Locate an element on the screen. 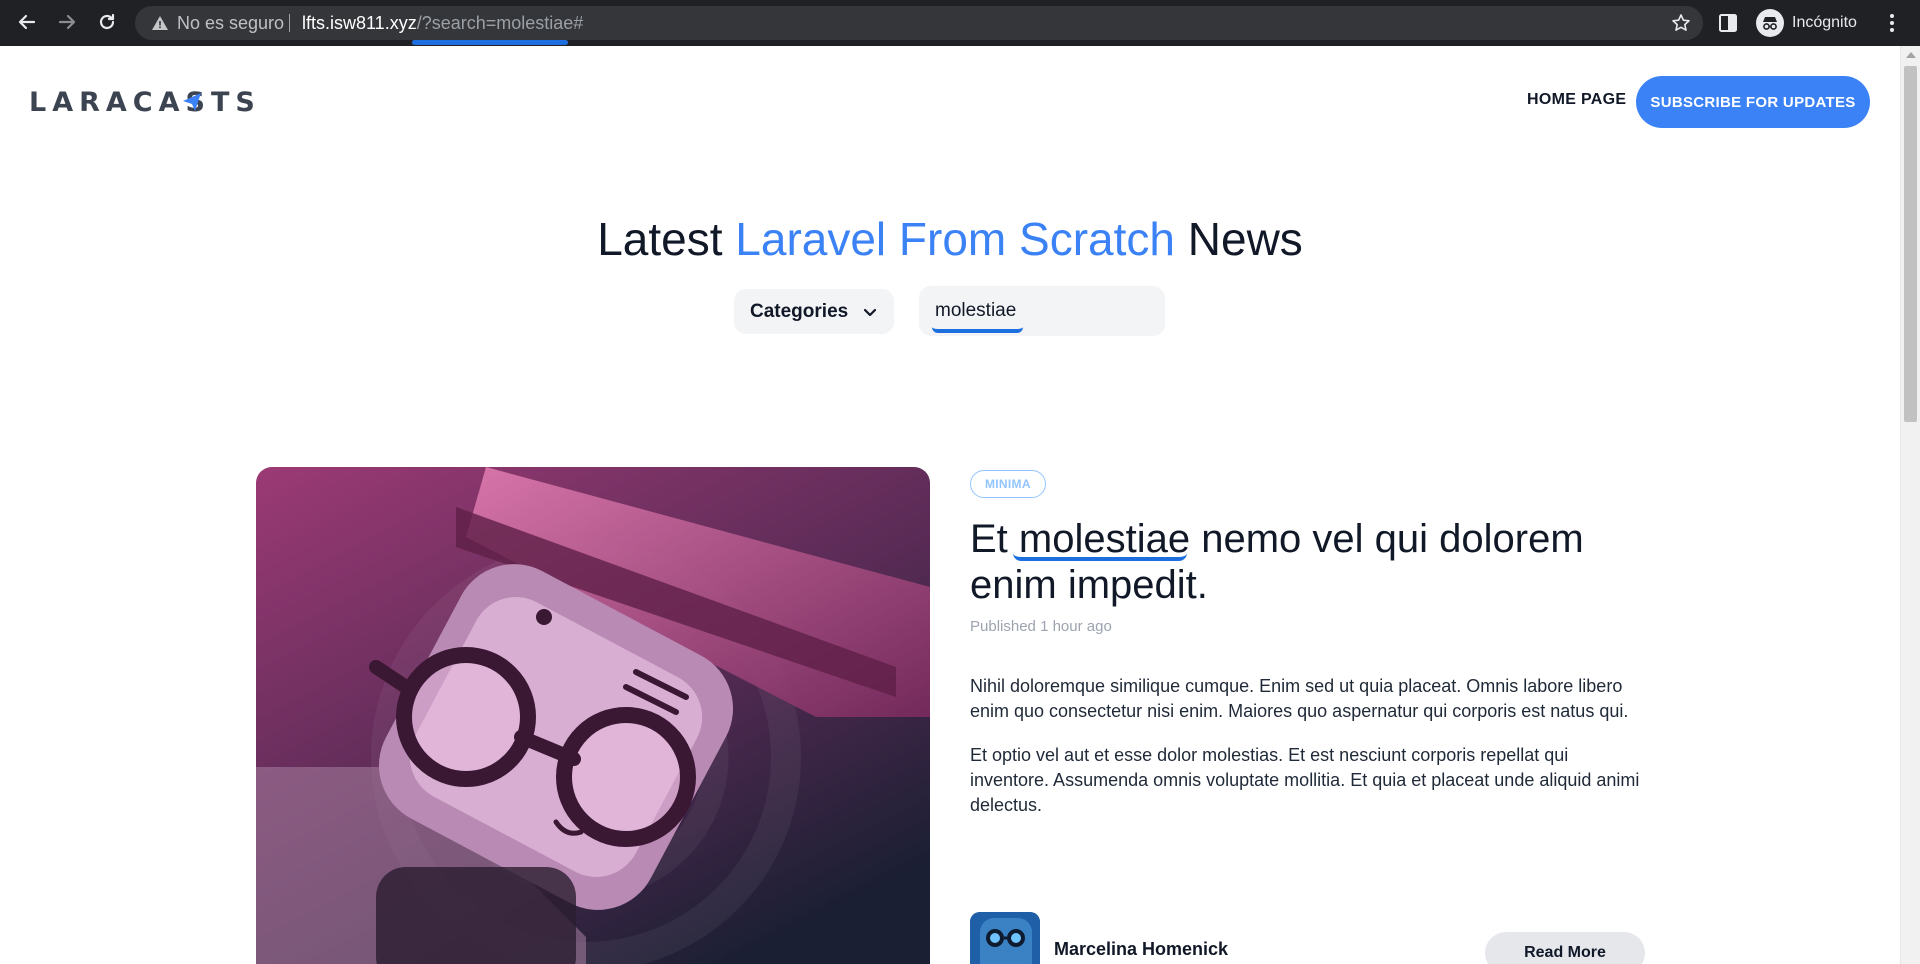  incognito-icon is located at coordinates (1770, 23).